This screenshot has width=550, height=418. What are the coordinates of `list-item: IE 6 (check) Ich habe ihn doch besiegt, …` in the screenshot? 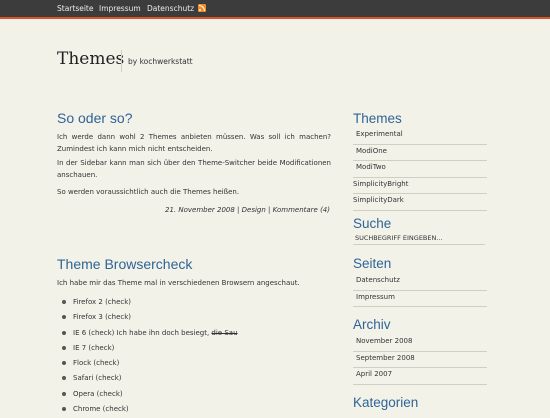 It's located at (147, 334).